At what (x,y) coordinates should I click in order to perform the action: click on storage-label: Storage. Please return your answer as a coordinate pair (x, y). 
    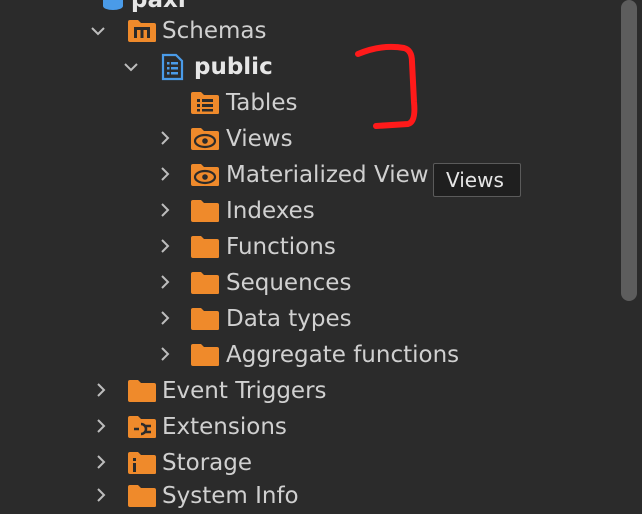
    Looking at the image, I should click on (207, 463).